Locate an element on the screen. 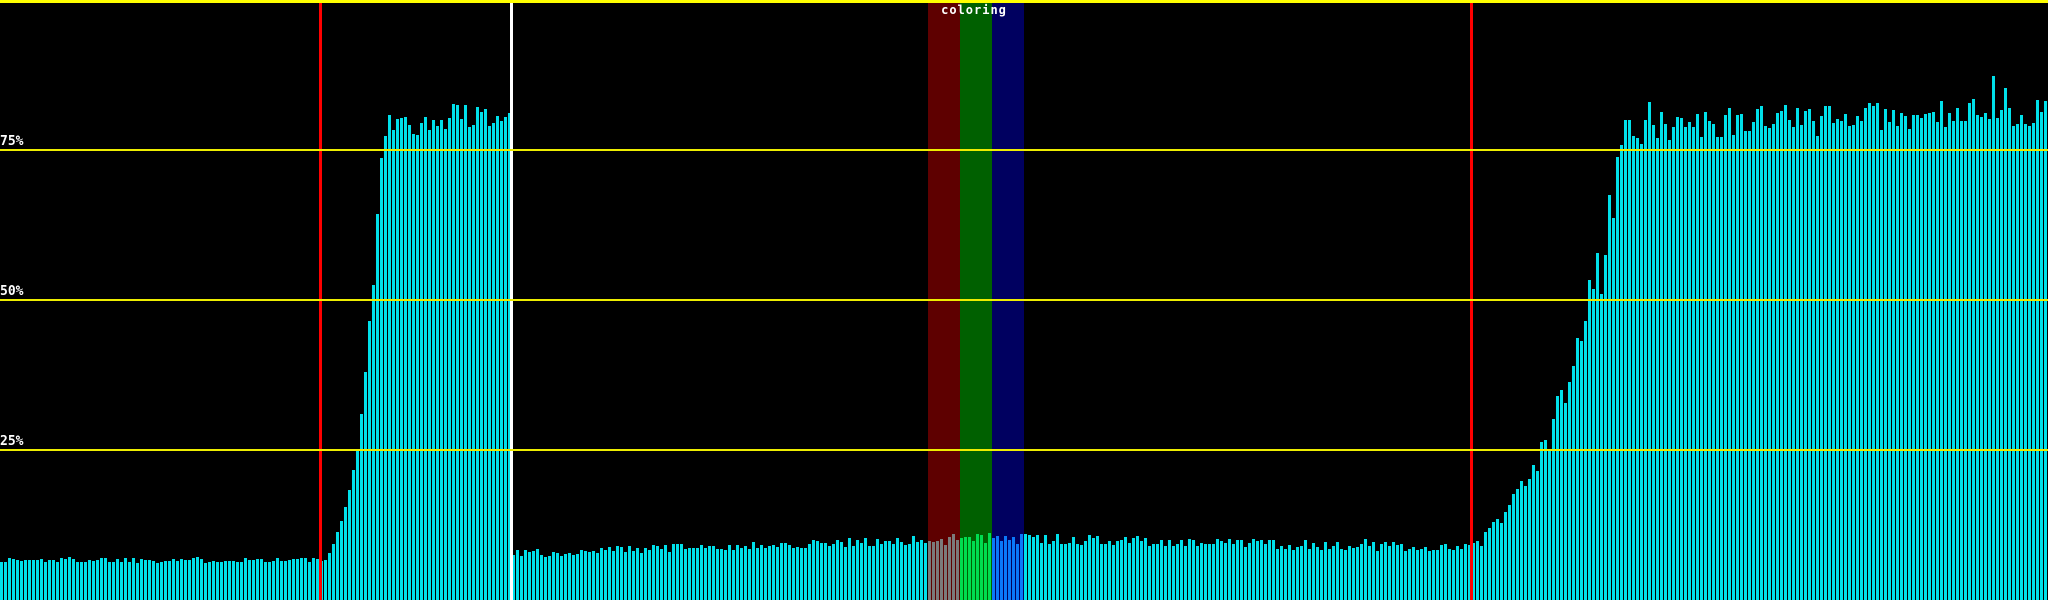  white-marker is located at coordinates (511, 301).